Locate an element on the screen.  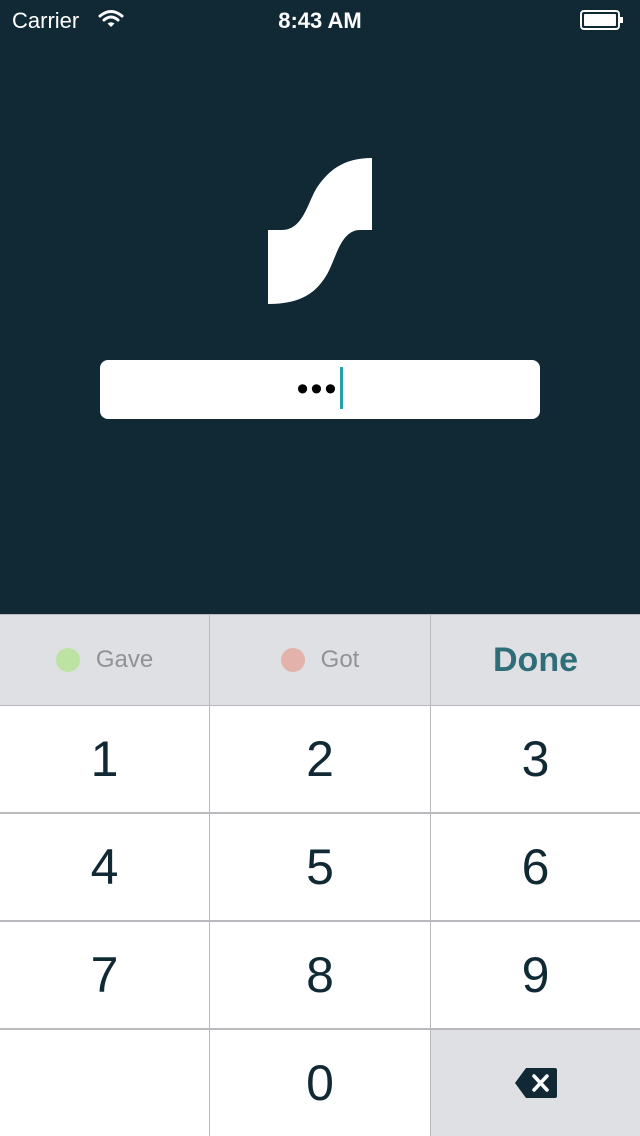
key-label: 5 is located at coordinates (320, 867).